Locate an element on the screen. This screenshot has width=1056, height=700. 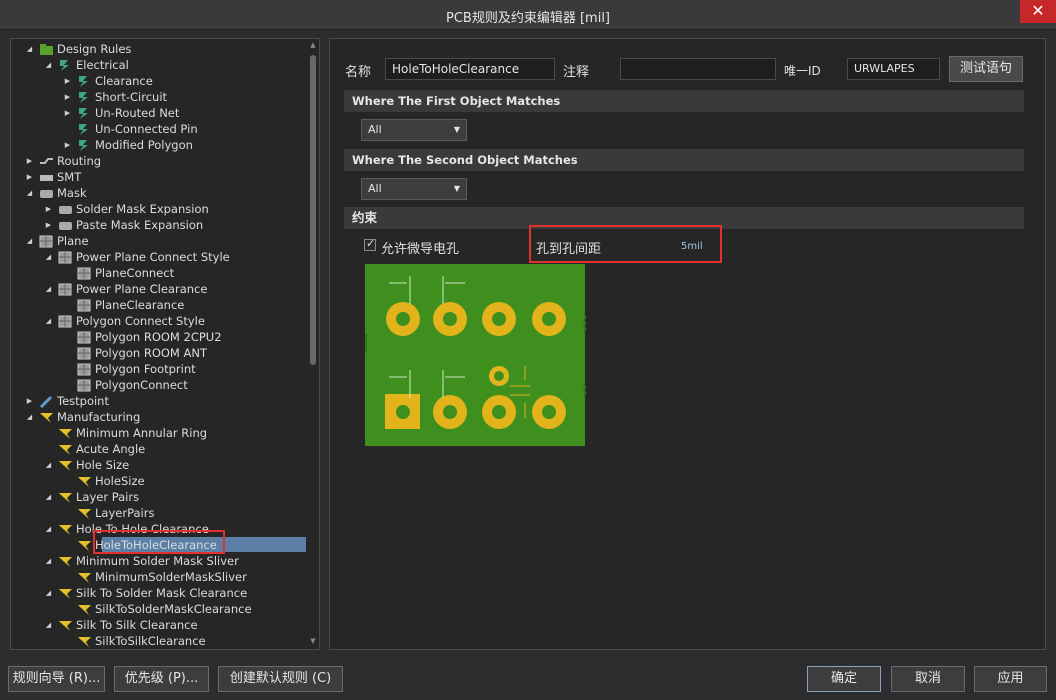
tree-item: Minimum Annular Ring is located at coordinates (156, 433).